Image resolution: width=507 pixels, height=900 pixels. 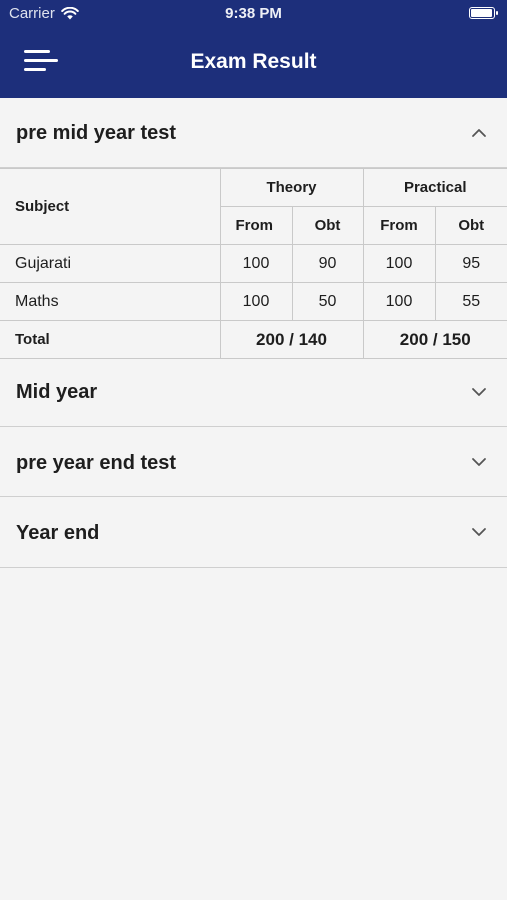 What do you see at coordinates (291, 339) in the screenshot?
I see `theory-total: 200 / 140` at bounding box center [291, 339].